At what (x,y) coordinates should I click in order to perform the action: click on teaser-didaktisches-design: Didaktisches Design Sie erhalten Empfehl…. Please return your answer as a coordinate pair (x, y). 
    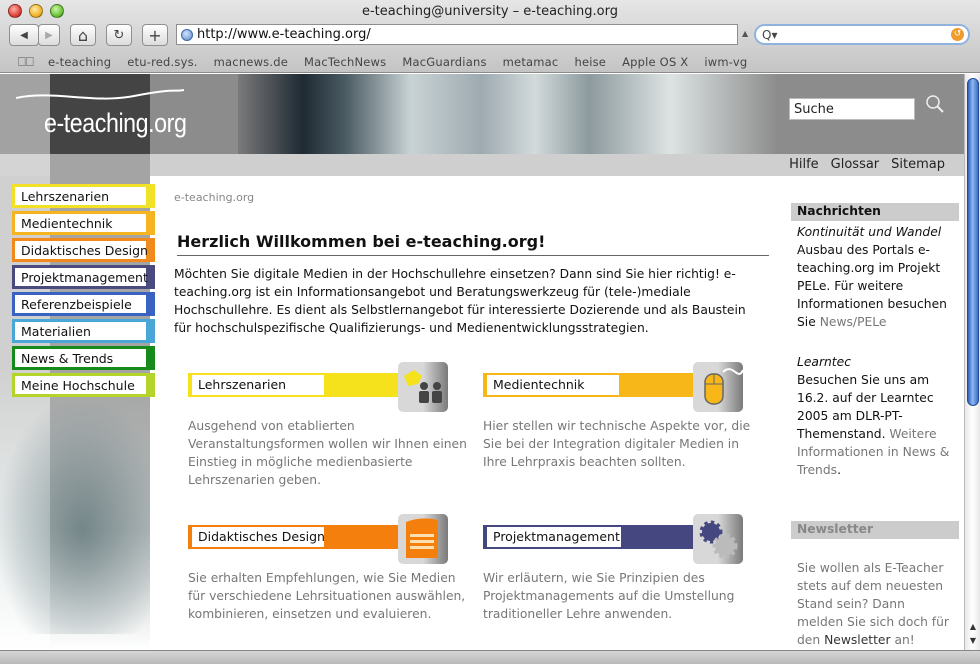
    Looking at the image, I should click on (328, 568).